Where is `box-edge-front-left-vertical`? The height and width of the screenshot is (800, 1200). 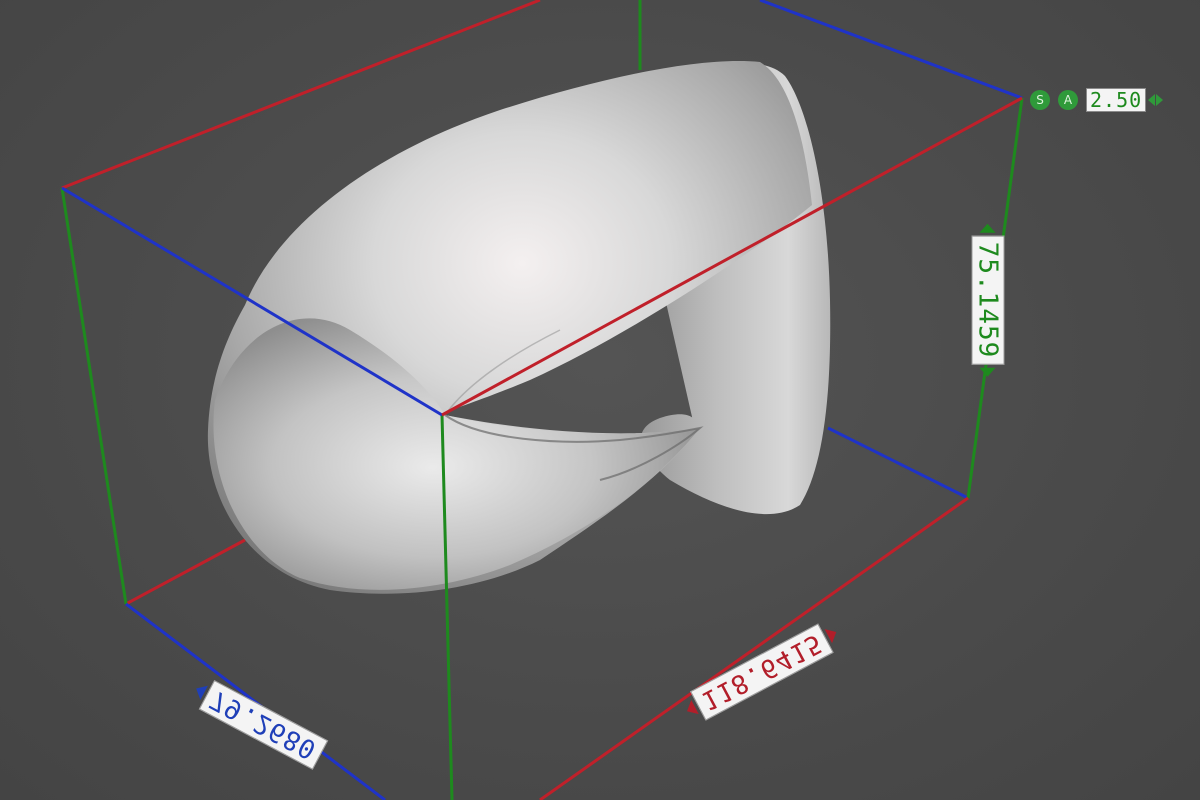
box-edge-front-left-vertical is located at coordinates (94, 396).